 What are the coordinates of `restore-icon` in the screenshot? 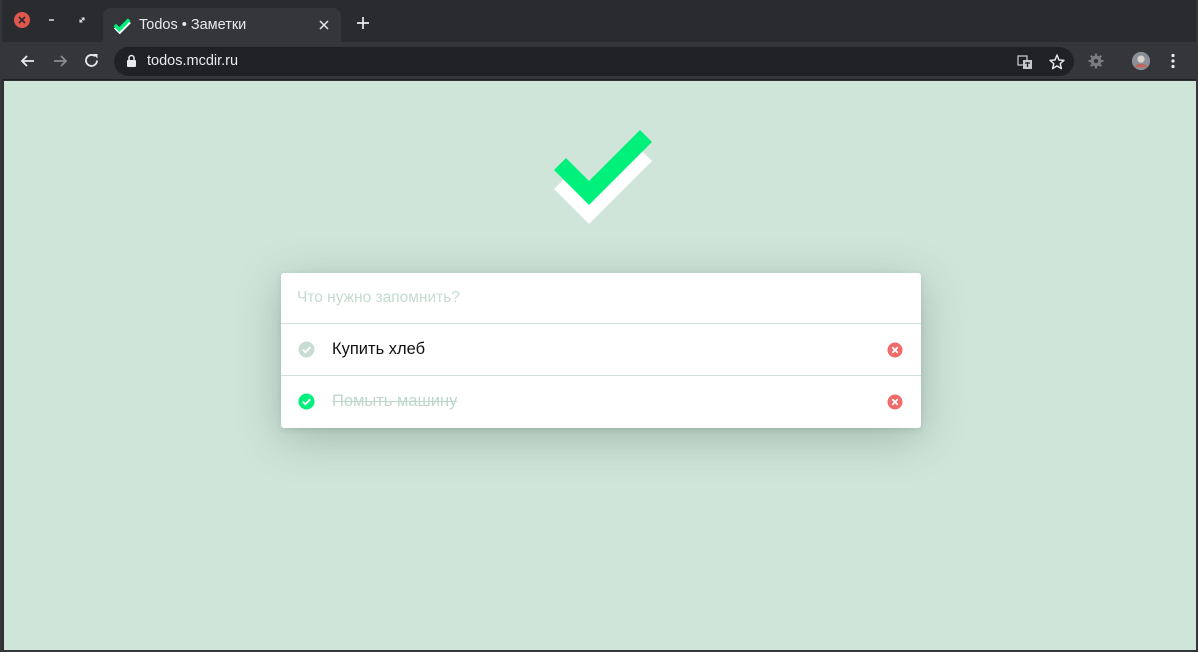 It's located at (82, 20).